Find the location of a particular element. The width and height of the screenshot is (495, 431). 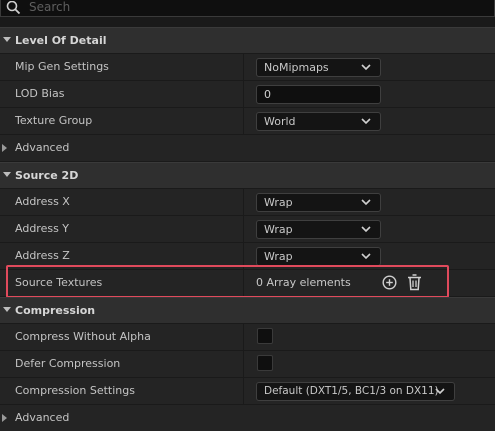

property-label: LOD Bias is located at coordinates (40, 93).